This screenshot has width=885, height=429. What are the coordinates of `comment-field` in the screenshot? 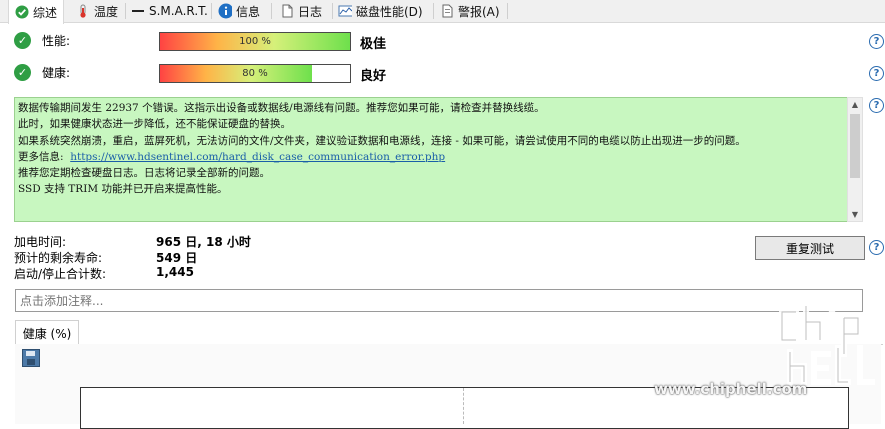 It's located at (439, 300).